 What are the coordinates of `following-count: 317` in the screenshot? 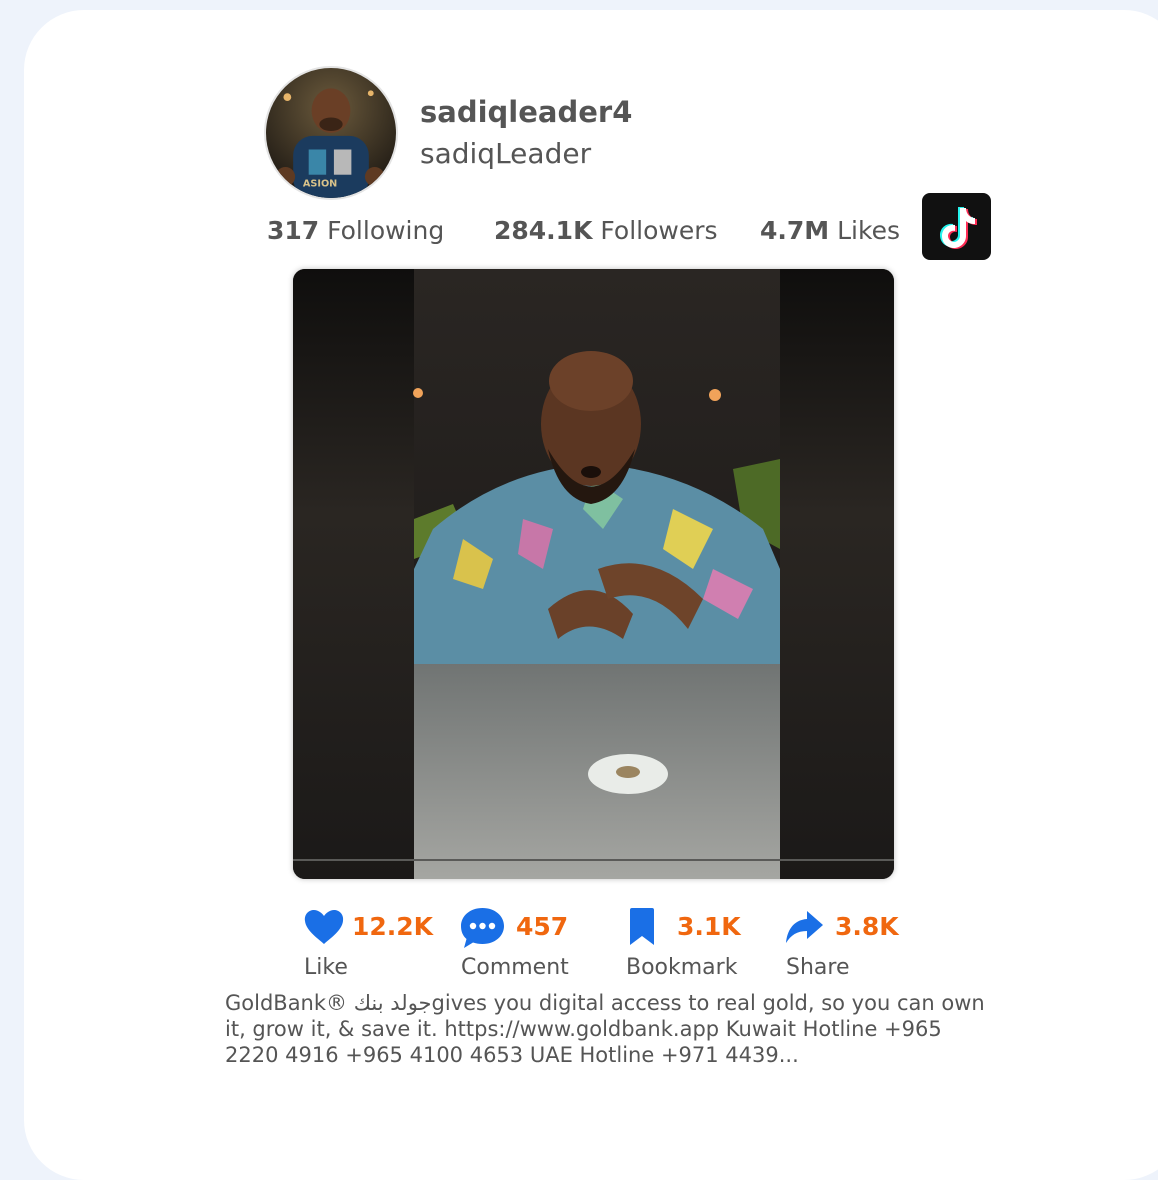 It's located at (293, 230).